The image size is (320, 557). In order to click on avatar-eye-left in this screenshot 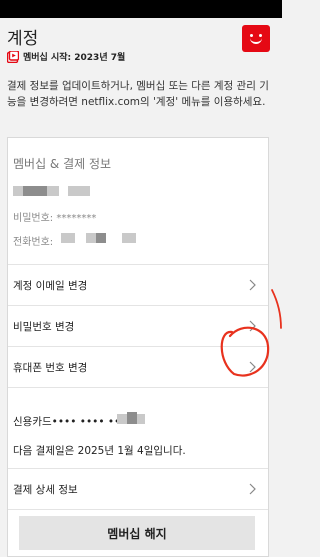, I will do `click(251, 35)`.